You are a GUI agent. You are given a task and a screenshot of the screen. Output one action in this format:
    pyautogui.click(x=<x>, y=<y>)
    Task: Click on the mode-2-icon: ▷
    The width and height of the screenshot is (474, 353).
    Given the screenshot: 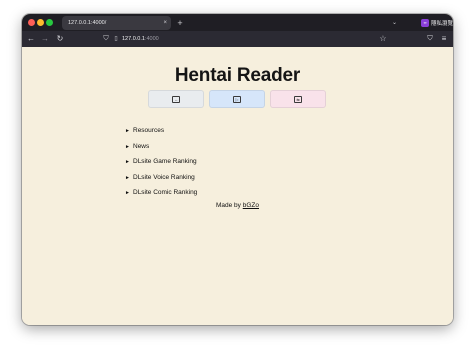 What is the action you would take?
    pyautogui.click(x=237, y=99)
    